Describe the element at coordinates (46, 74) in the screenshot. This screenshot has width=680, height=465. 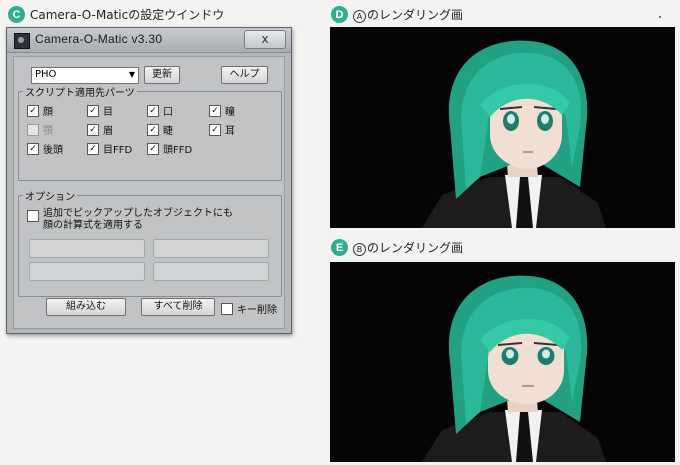
I see `preset-value: PHO` at that location.